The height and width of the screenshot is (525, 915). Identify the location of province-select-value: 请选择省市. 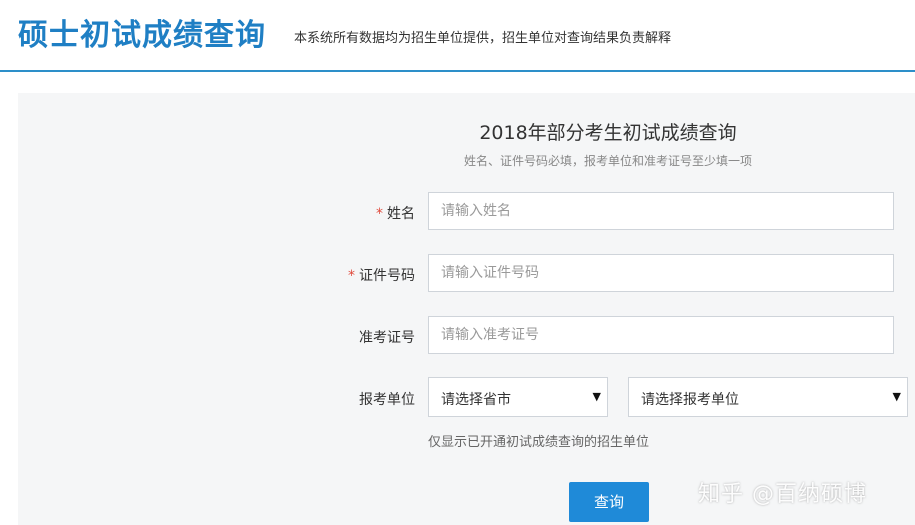
(476, 400).